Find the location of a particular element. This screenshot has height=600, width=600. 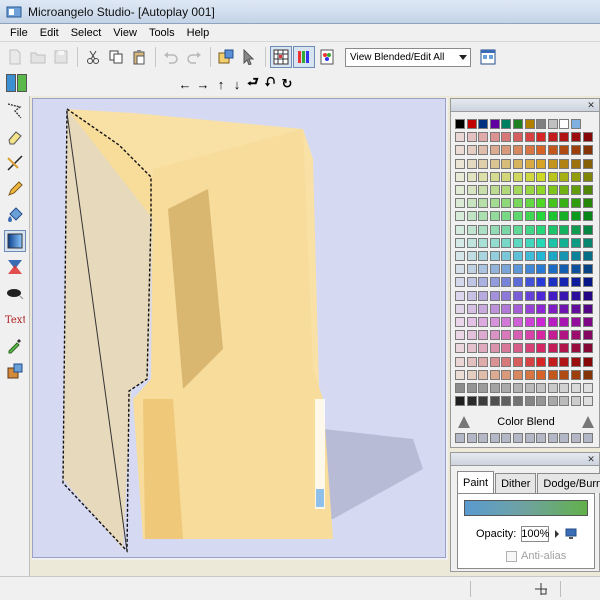

secondary-color-chip is located at coordinates (22, 83).